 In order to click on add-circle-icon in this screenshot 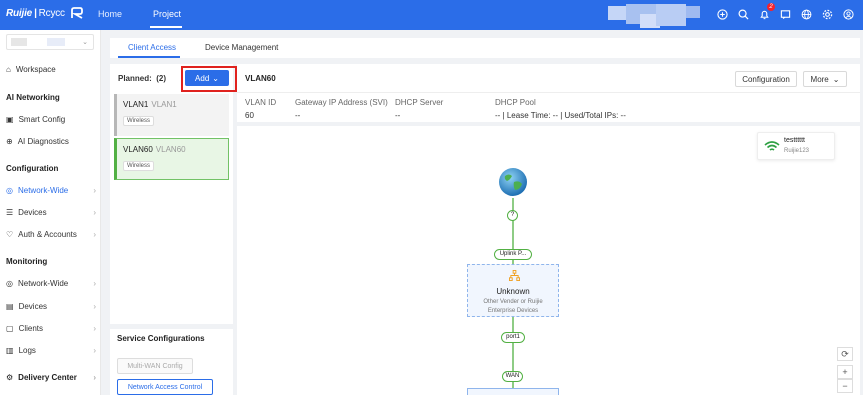, I will do `click(722, 14)`.